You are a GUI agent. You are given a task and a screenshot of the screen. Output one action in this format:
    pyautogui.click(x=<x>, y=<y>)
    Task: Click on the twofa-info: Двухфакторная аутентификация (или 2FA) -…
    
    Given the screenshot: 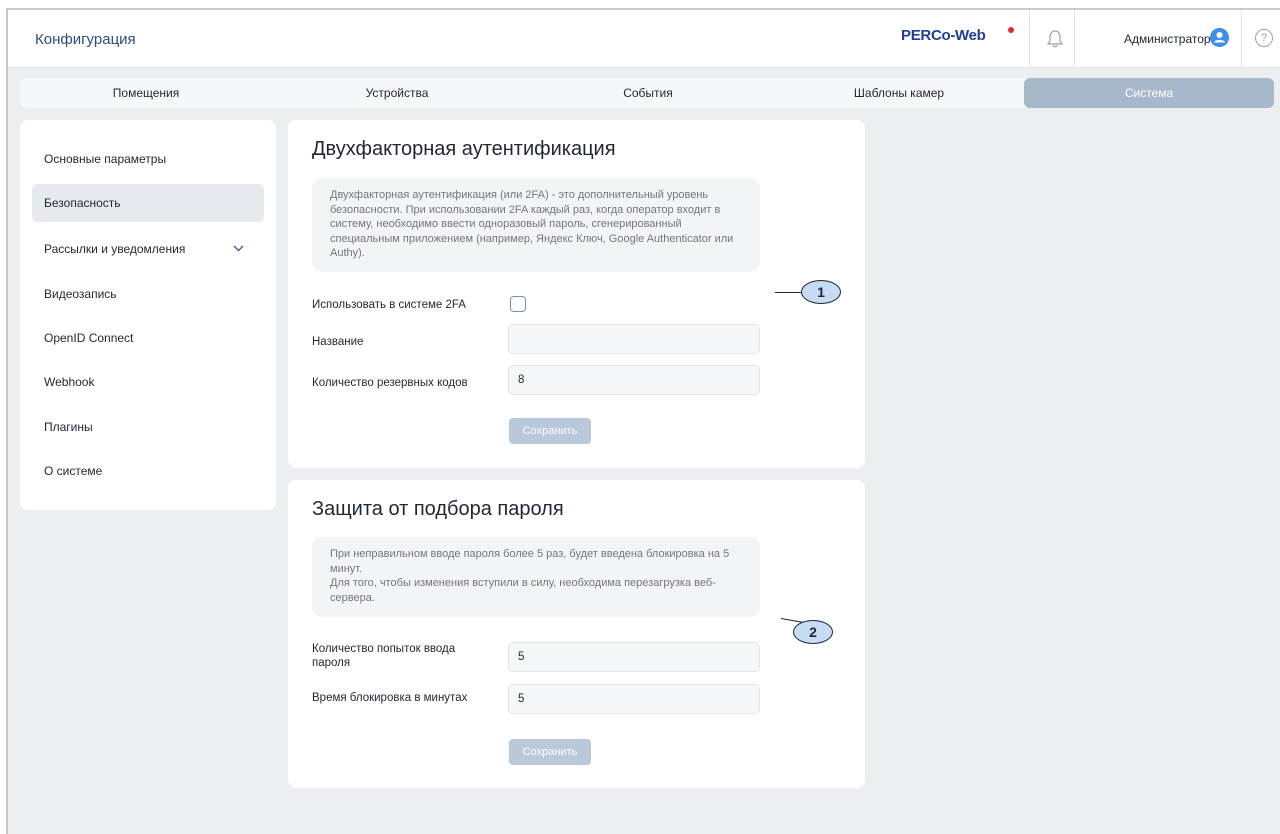 What is the action you would take?
    pyautogui.click(x=536, y=225)
    